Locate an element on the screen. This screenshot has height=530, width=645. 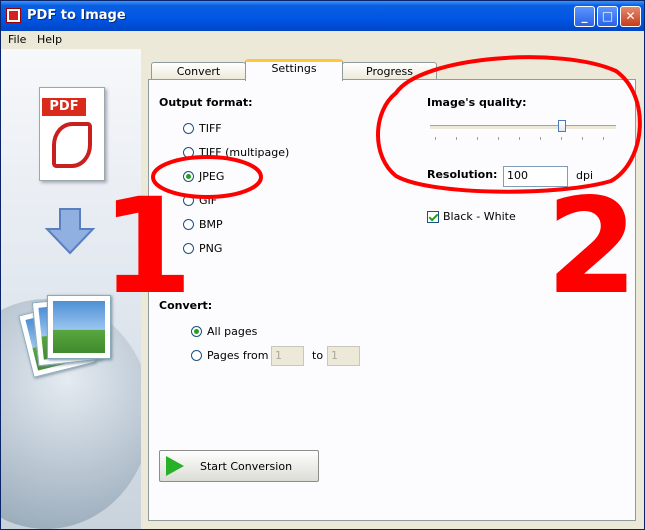
down-arrow-icon is located at coordinates (70, 231).